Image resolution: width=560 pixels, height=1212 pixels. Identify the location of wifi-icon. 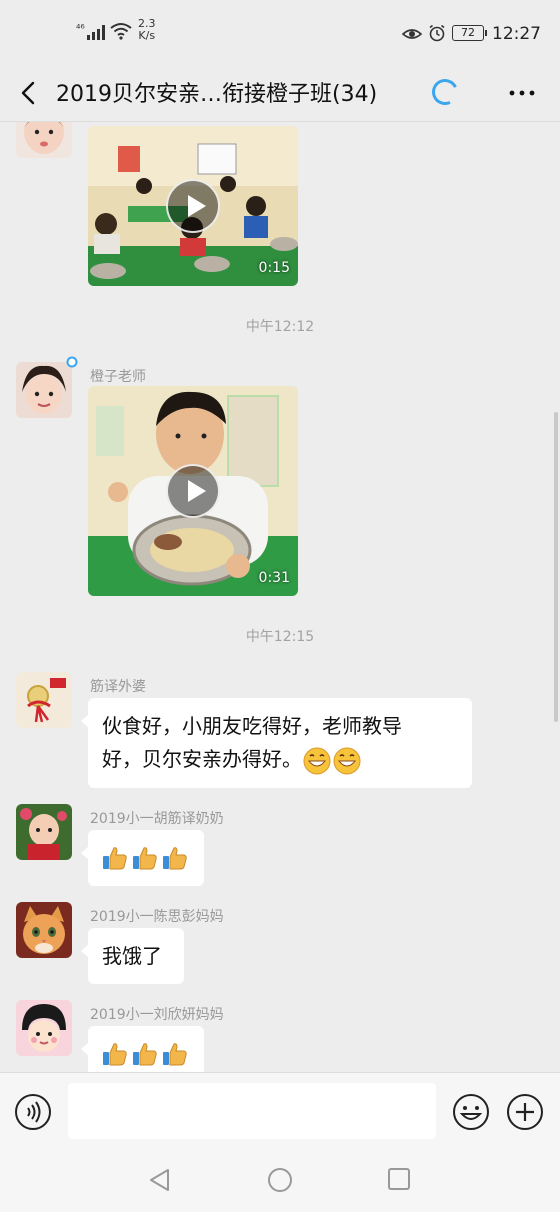
(121, 31).